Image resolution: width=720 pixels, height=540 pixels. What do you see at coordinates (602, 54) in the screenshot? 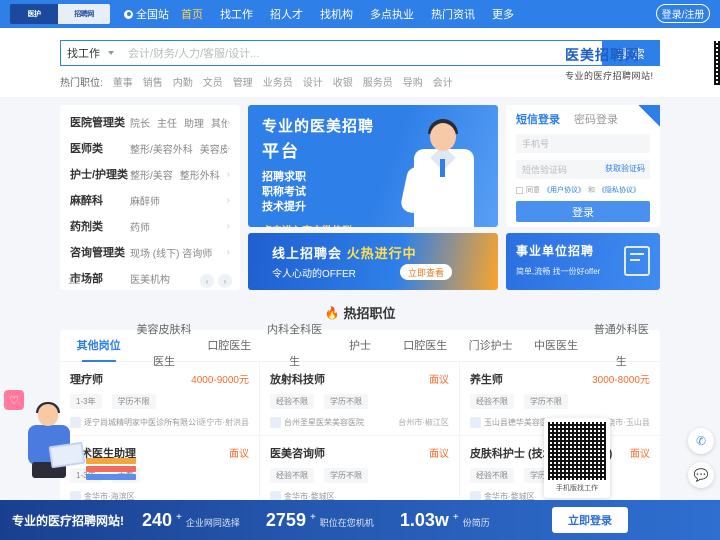
I see `header-ad-title: 医美招聘网` at bounding box center [602, 54].